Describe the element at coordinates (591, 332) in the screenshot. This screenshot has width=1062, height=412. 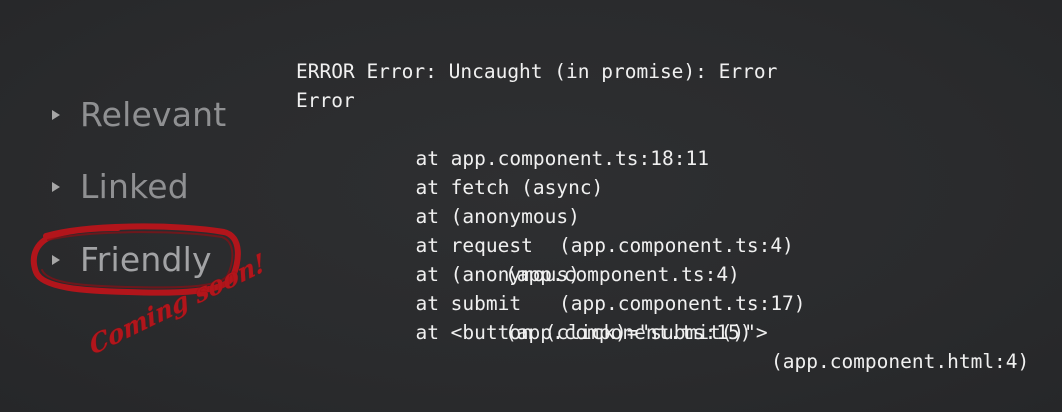
I see `stack-frame-call: at <button (click)="submit()">` at that location.